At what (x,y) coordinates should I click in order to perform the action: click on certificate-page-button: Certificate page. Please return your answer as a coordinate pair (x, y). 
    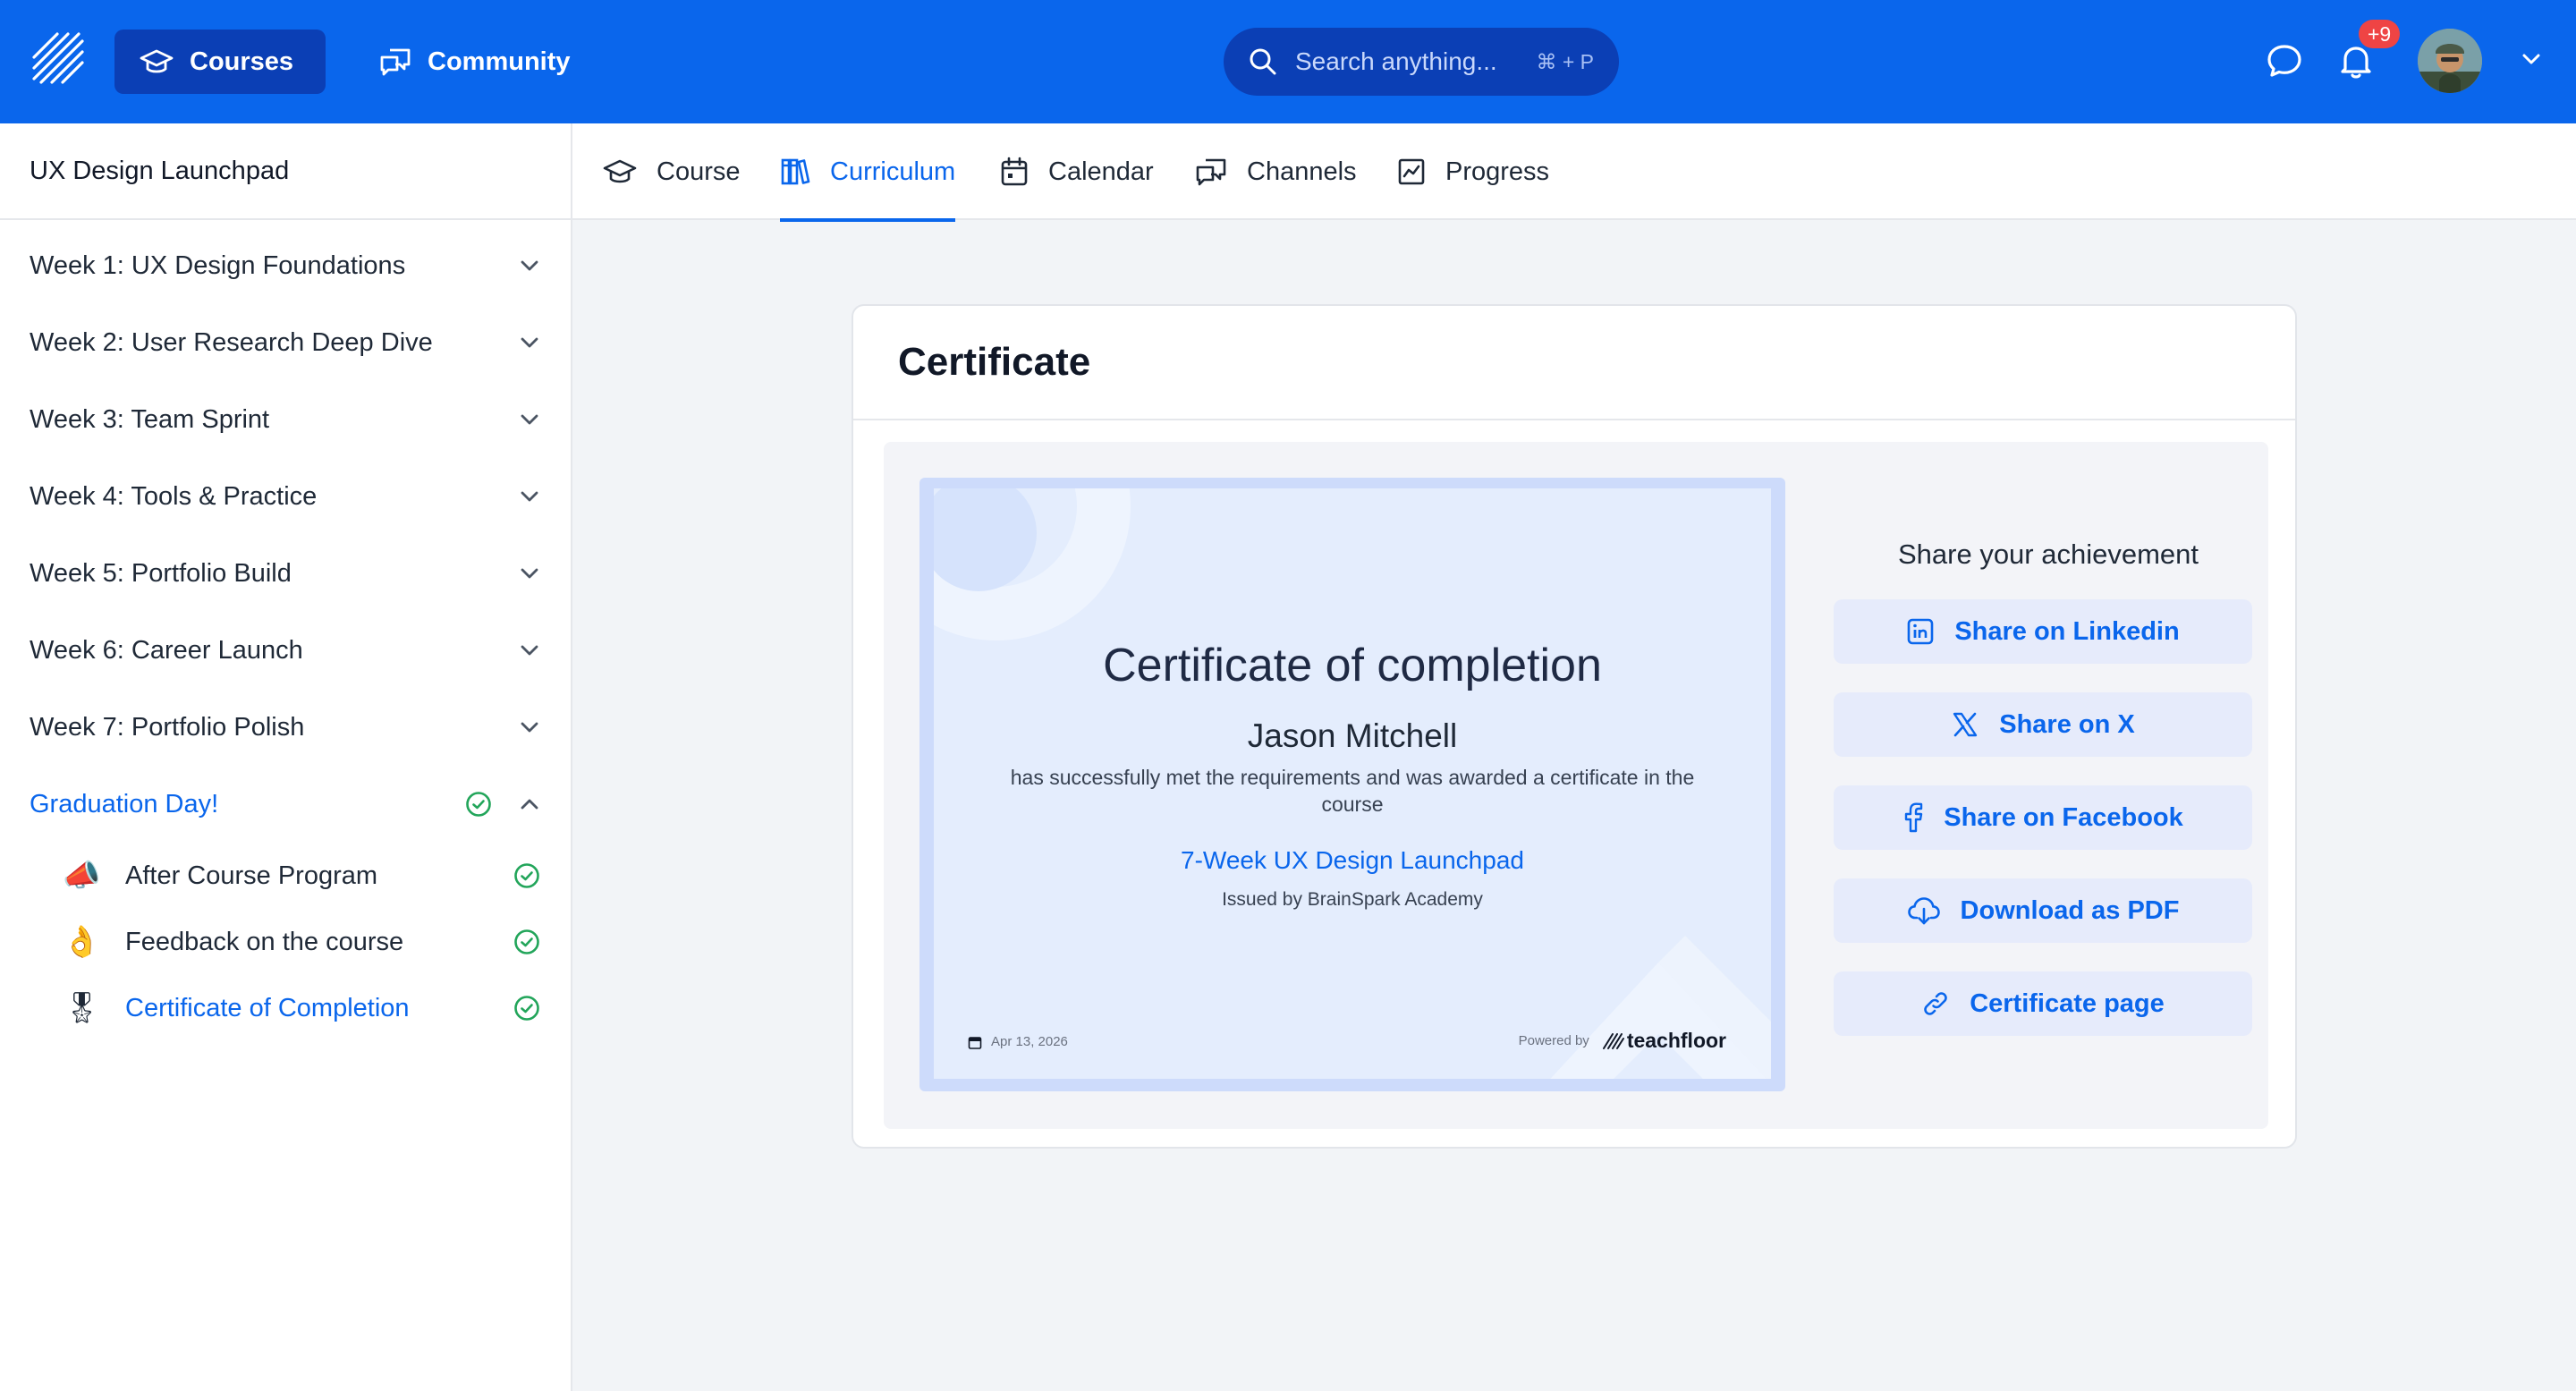
    Looking at the image, I should click on (2043, 1003).